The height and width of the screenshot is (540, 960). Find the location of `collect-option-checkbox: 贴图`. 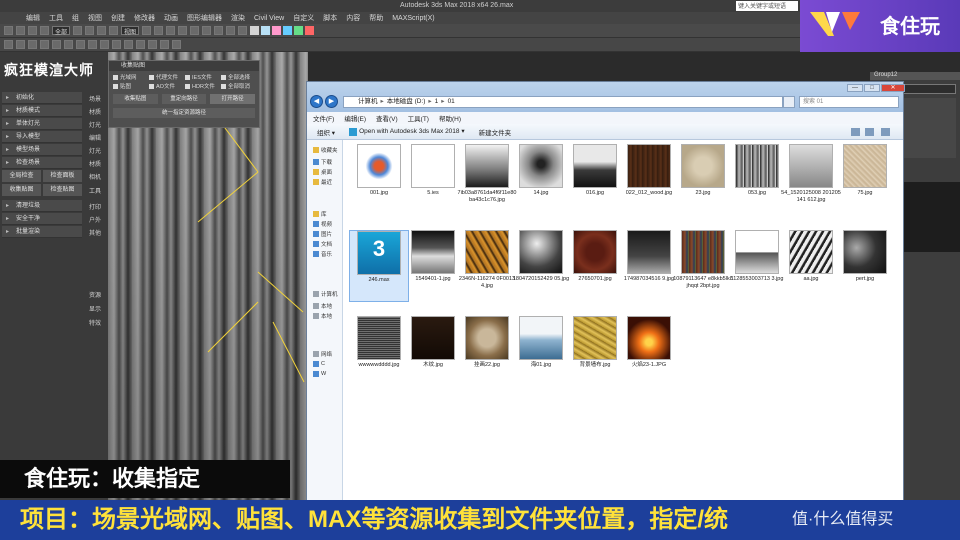

collect-option-checkbox: 贴图 is located at coordinates (130, 86).